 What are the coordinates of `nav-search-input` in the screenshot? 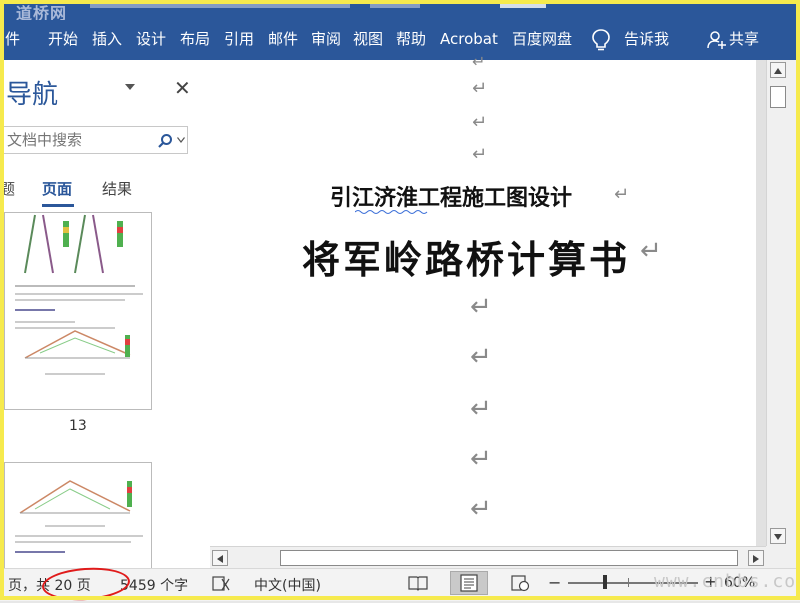 It's located at (77, 140).